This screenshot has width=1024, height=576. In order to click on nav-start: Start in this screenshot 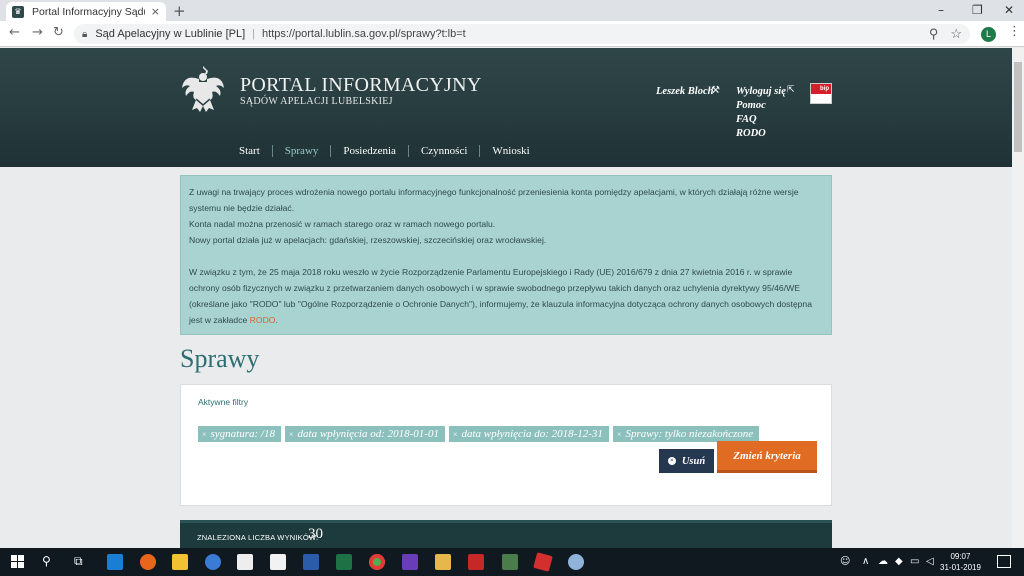, I will do `click(249, 151)`.